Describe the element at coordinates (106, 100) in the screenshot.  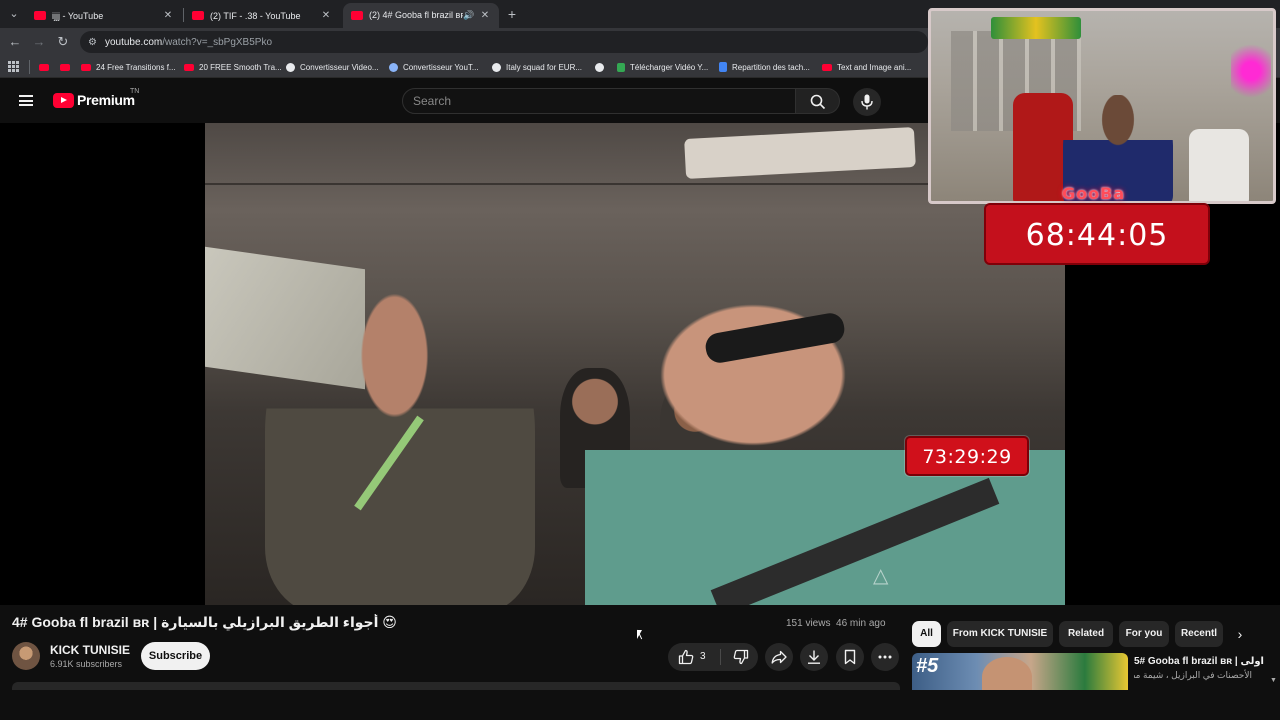
I see `logo-text: Premium` at that location.